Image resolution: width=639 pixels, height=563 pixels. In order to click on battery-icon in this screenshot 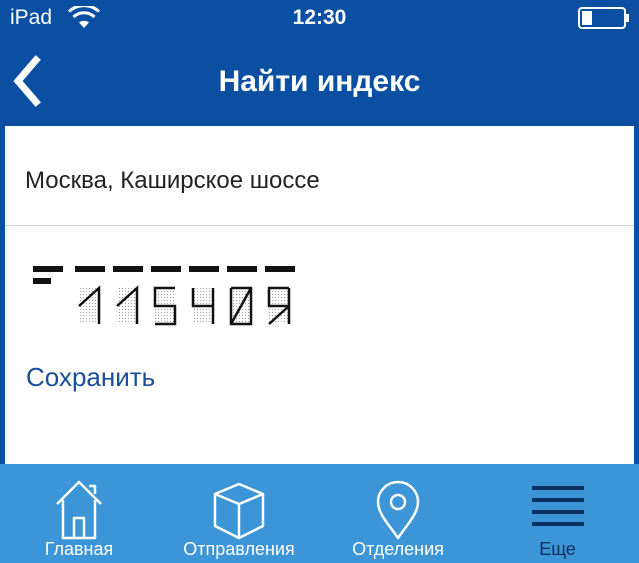, I will do `click(603, 18)`.